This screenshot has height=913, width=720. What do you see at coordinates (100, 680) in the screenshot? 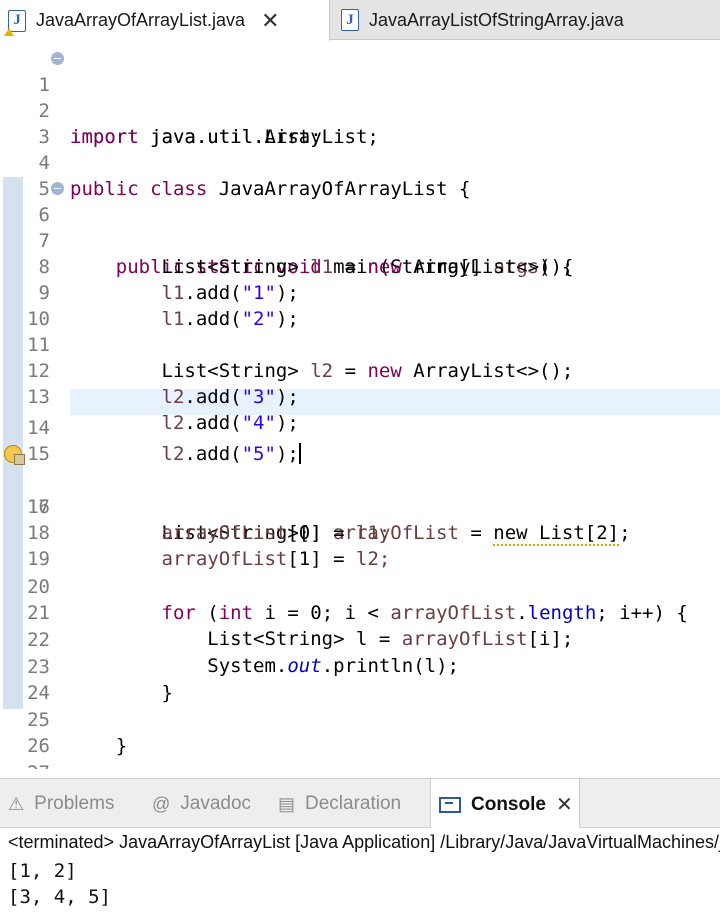
I see `code-line-23: 23 }` at bounding box center [100, 680].